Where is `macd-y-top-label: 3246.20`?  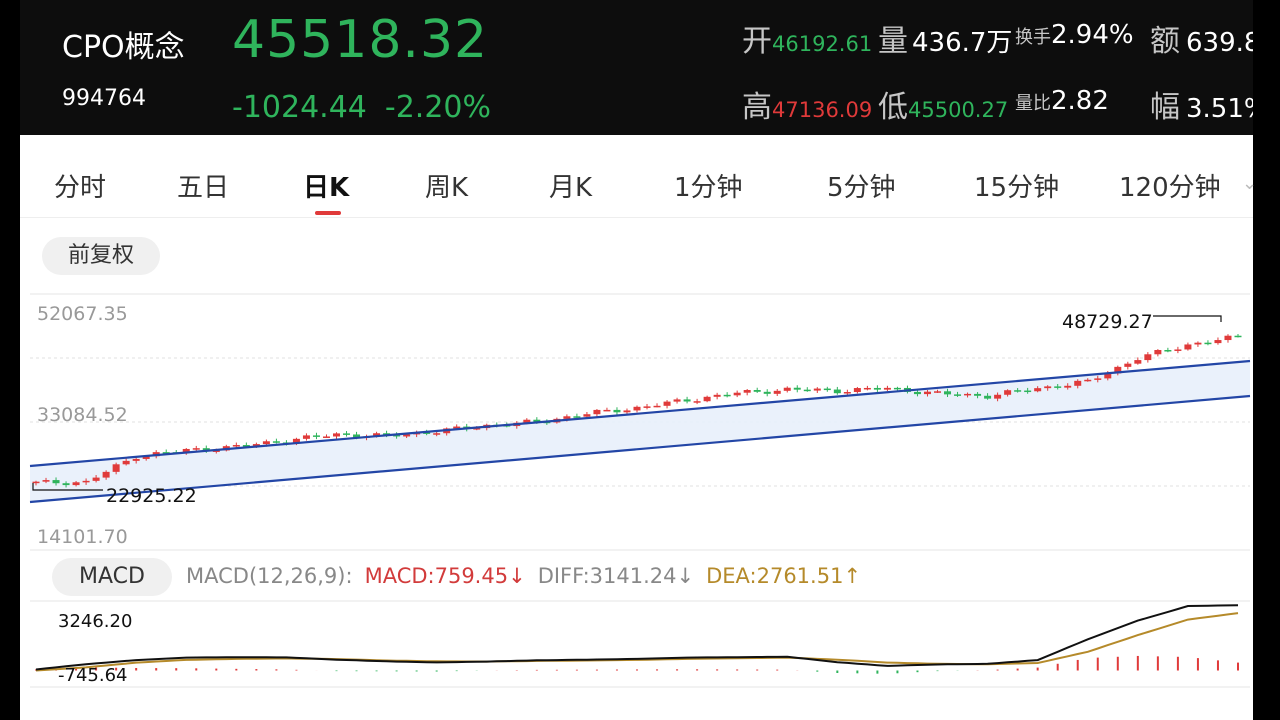
macd-y-top-label: 3246.20 is located at coordinates (95, 621).